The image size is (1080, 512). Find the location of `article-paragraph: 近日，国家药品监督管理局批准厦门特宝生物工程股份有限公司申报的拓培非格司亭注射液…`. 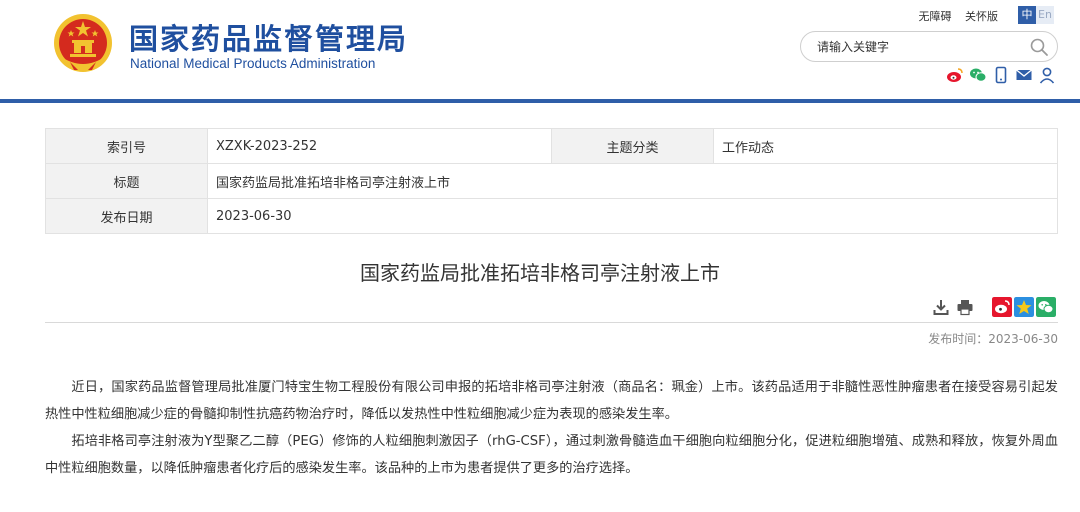

article-paragraph: 近日，国家药品监督管理局批准厦门特宝生物工程股份有限公司申报的拓培非格司亭注射液… is located at coordinates (551, 401).